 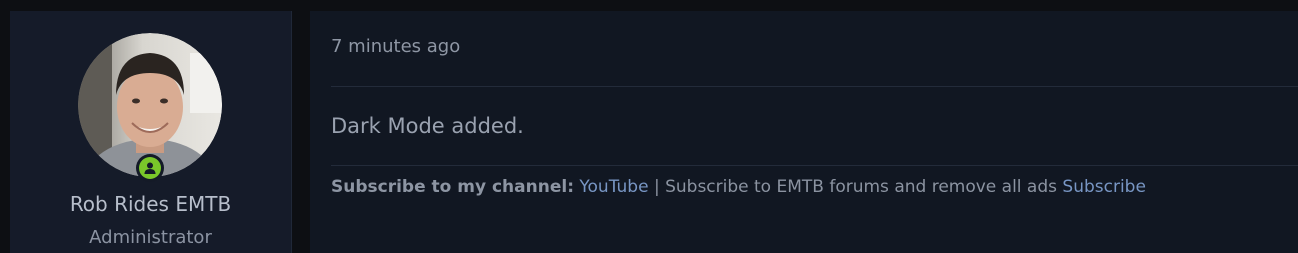 I want to click on signature-divider, so click(x=814, y=165).